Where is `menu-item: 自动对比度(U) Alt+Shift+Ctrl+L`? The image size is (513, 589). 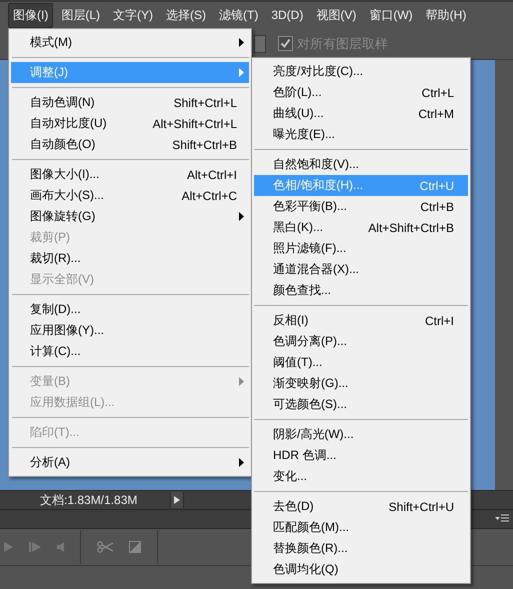 menu-item: 自动对比度(U) Alt+Shift+Ctrl+L is located at coordinates (130, 123).